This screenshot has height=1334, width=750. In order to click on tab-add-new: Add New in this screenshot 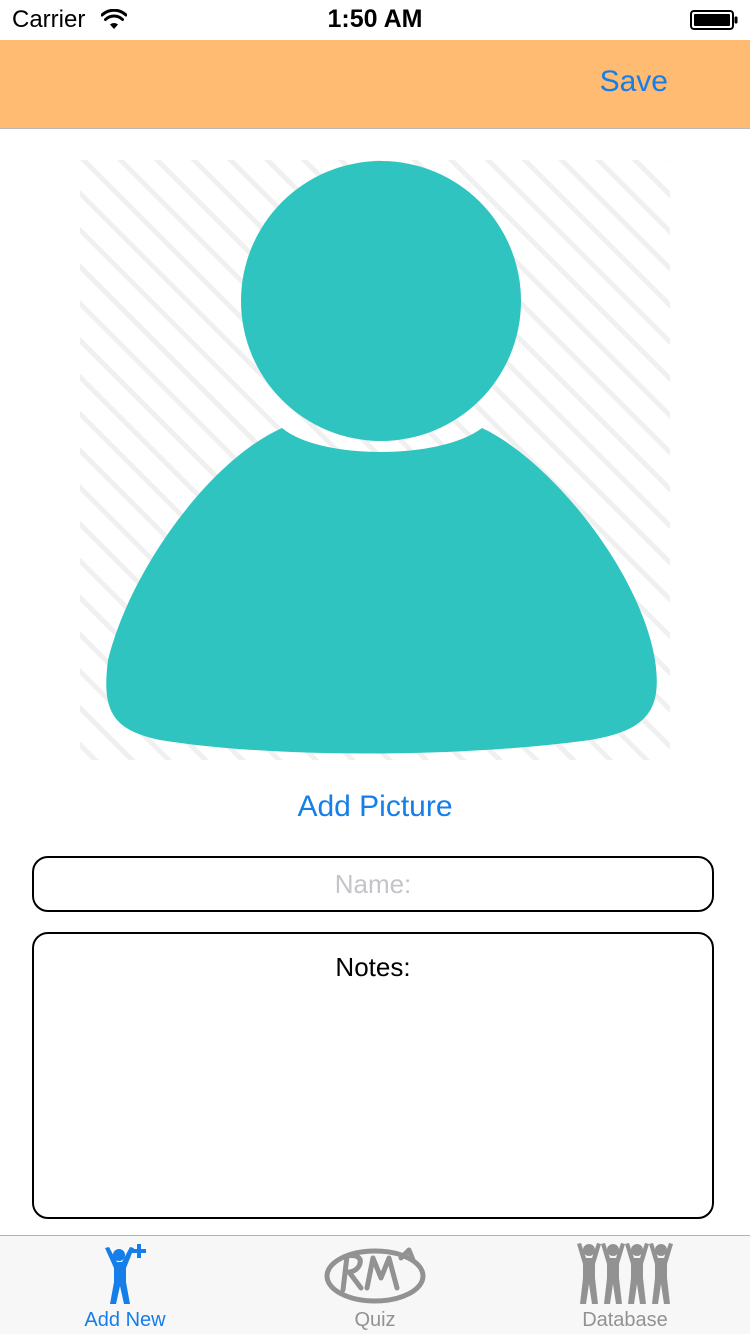, I will do `click(125, 1285)`.